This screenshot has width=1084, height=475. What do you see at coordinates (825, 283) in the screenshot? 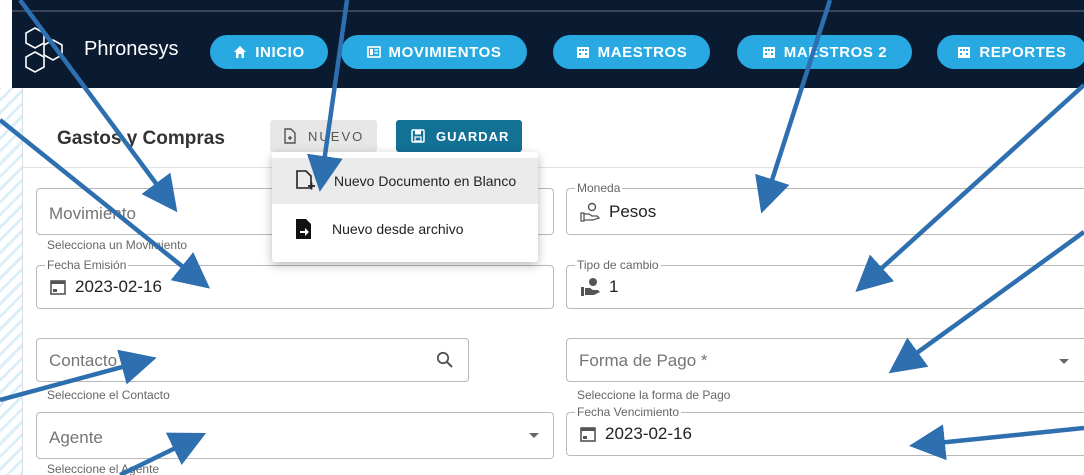
I see `tipo-cambio-field: Tipo de cambio 1` at bounding box center [825, 283].